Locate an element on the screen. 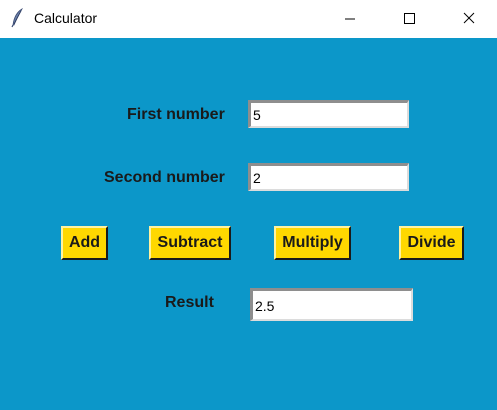 Image resolution: width=497 pixels, height=410 pixels. window-title: Calculator is located at coordinates (66, 18).